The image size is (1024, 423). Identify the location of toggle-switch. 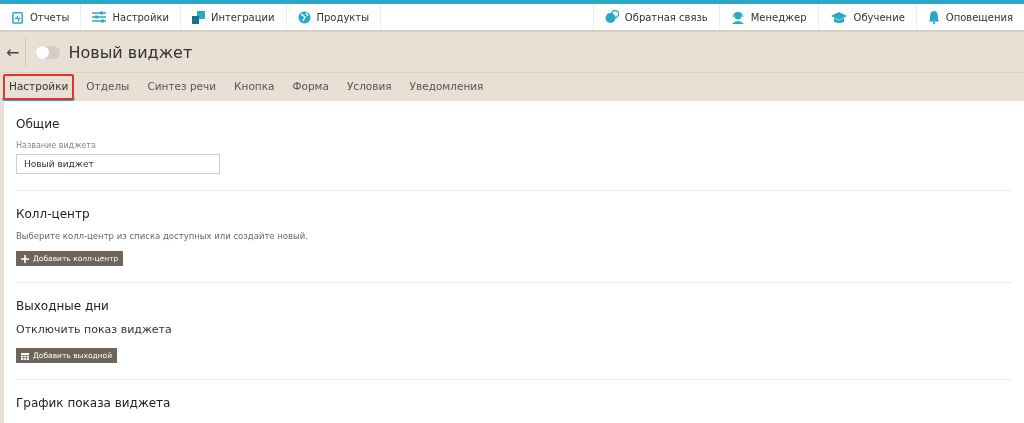
(48, 52).